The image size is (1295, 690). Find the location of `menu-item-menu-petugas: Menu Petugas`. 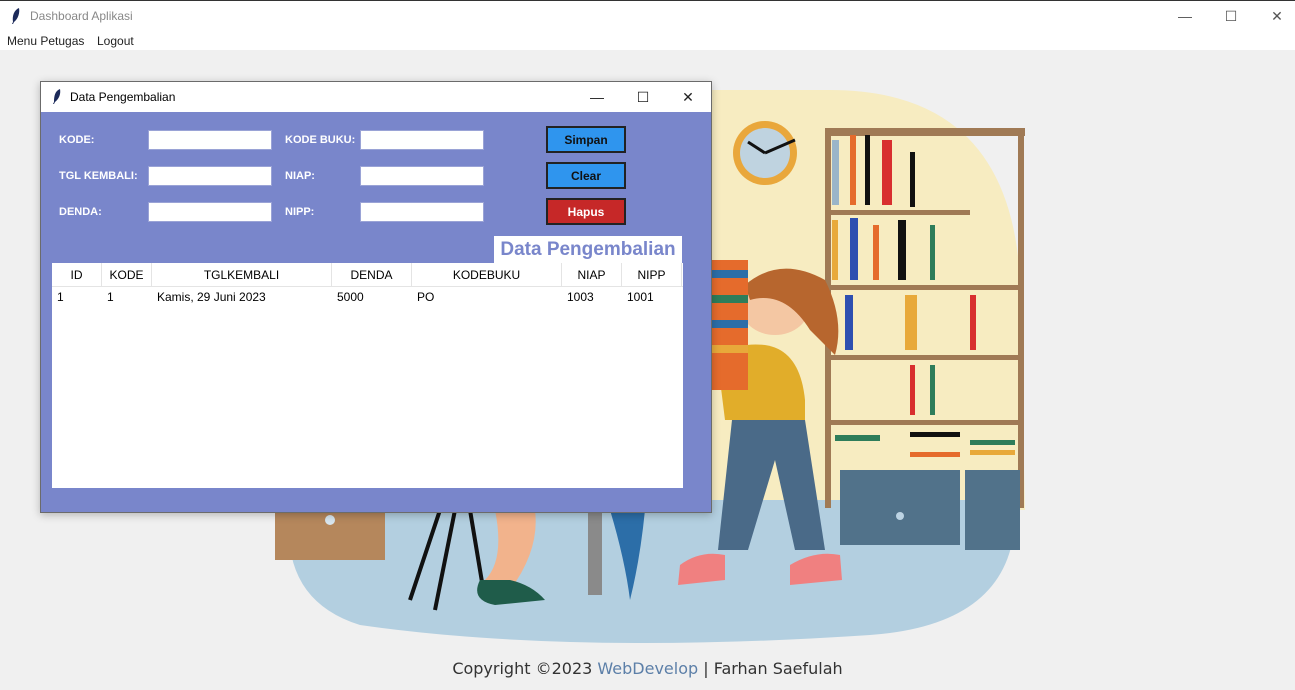

menu-item-menu-petugas: Menu Petugas is located at coordinates (45, 41).